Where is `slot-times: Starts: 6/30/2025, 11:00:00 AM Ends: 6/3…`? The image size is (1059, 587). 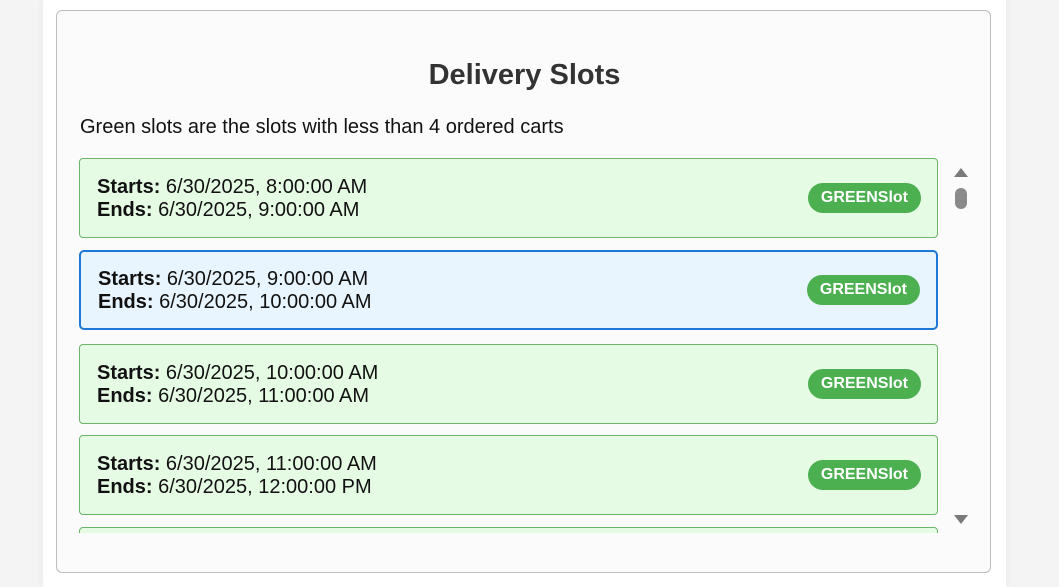
slot-times: Starts: 6/30/2025, 11:00:00 AM Ends: 6/3… is located at coordinates (237, 476).